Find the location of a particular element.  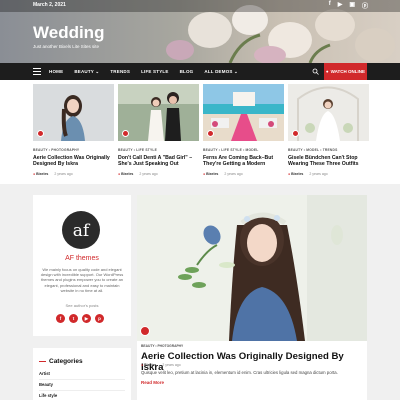

author-logo: af is located at coordinates (81, 230).